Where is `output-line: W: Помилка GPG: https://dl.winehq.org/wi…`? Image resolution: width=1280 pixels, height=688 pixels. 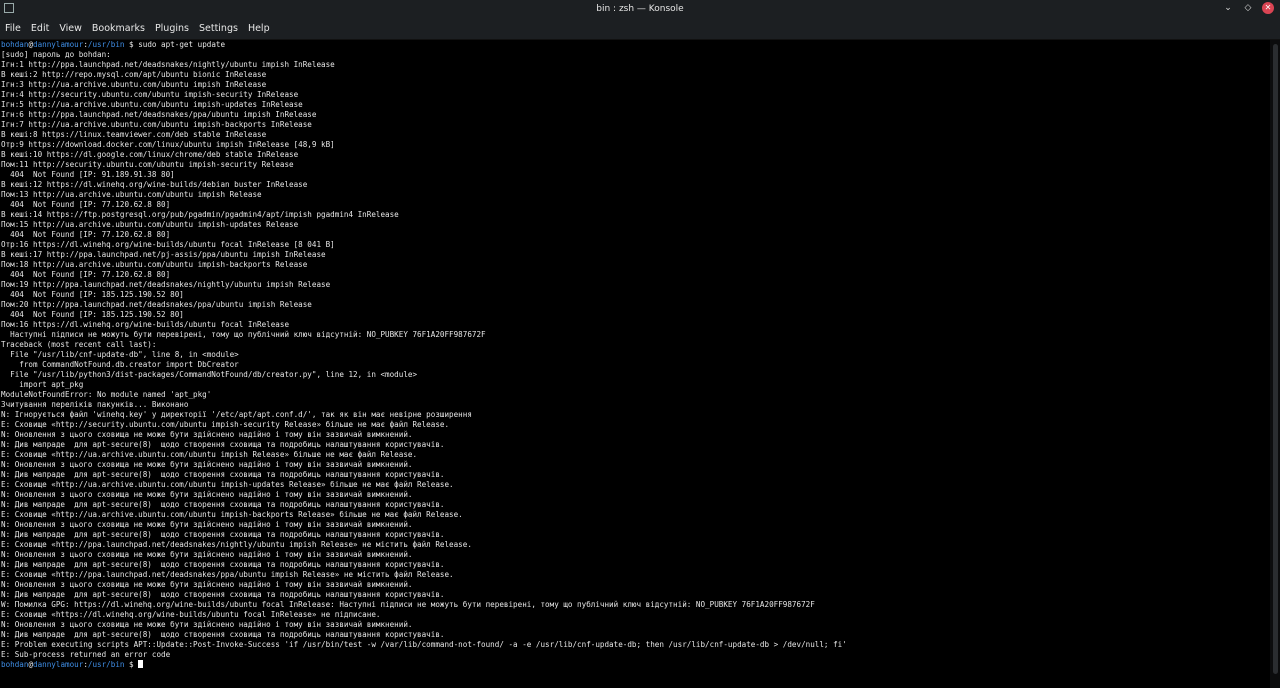 output-line: W: Помилка GPG: https://dl.winehq.org/wi… is located at coordinates (408, 604).